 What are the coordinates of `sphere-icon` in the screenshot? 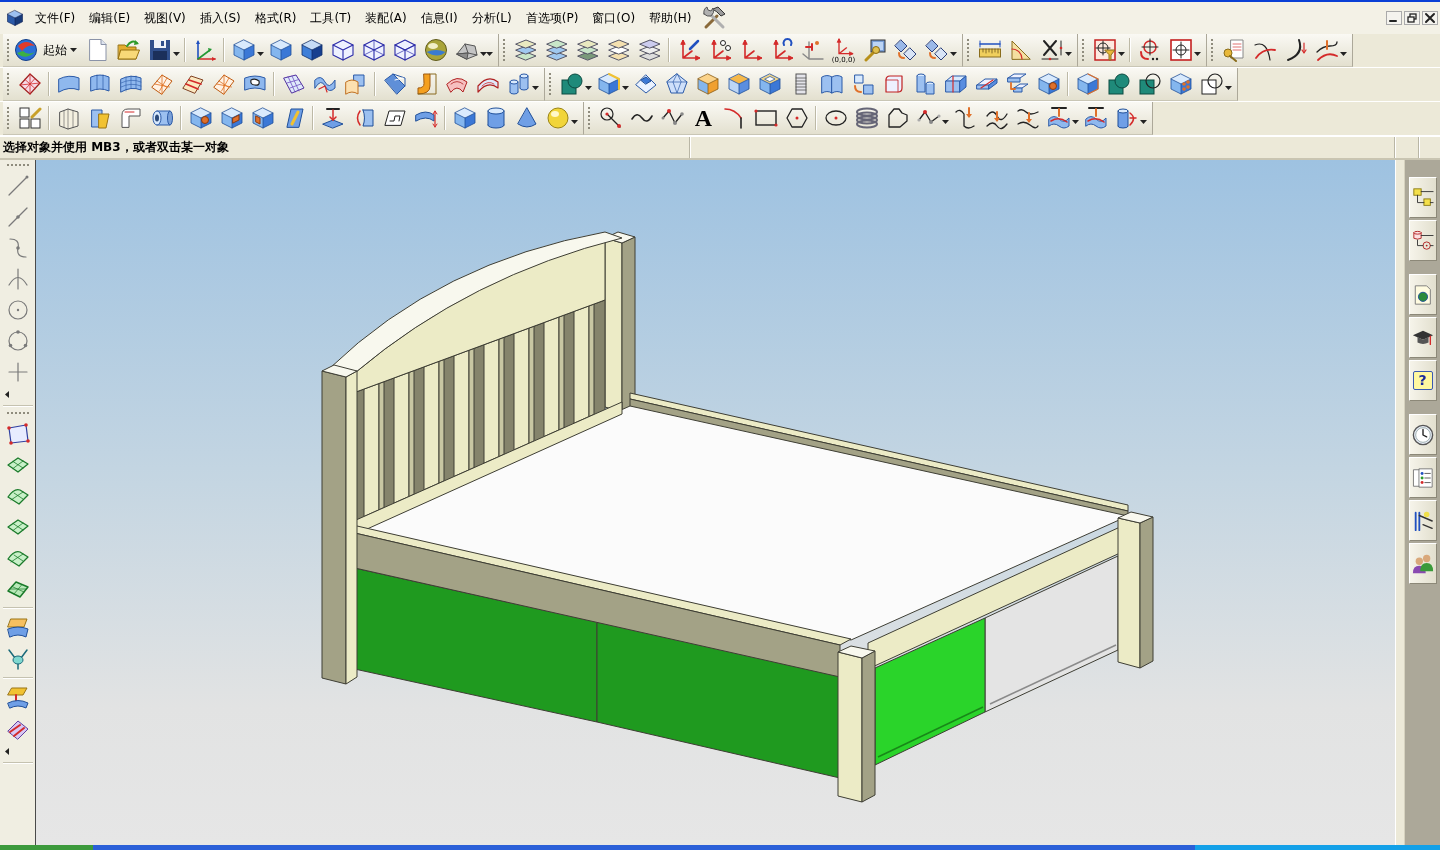 It's located at (435, 50).